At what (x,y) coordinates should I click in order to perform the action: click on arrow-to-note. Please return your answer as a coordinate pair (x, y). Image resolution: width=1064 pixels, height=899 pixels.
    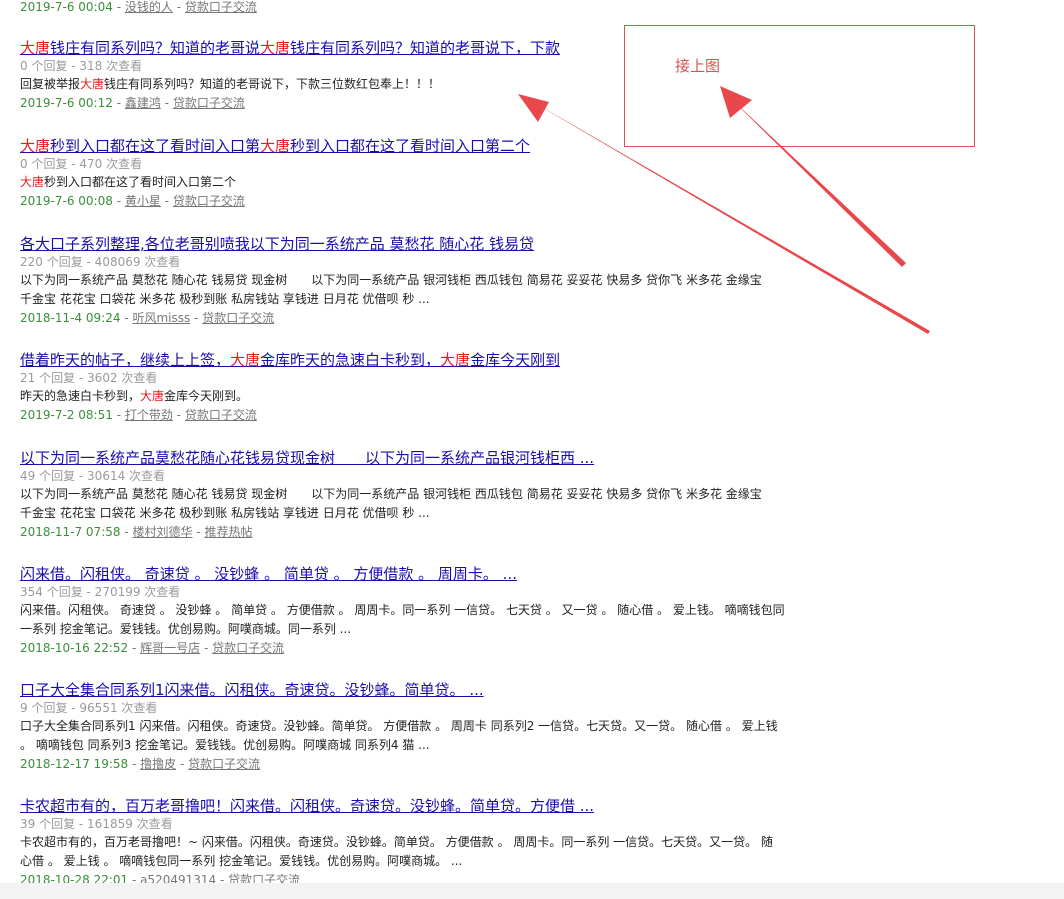
    Looking at the image, I should click on (813, 176).